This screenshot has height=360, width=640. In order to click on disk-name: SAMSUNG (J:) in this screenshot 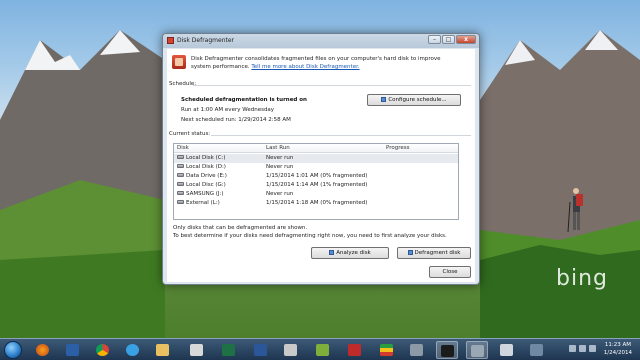, I will do `click(205, 194)`.